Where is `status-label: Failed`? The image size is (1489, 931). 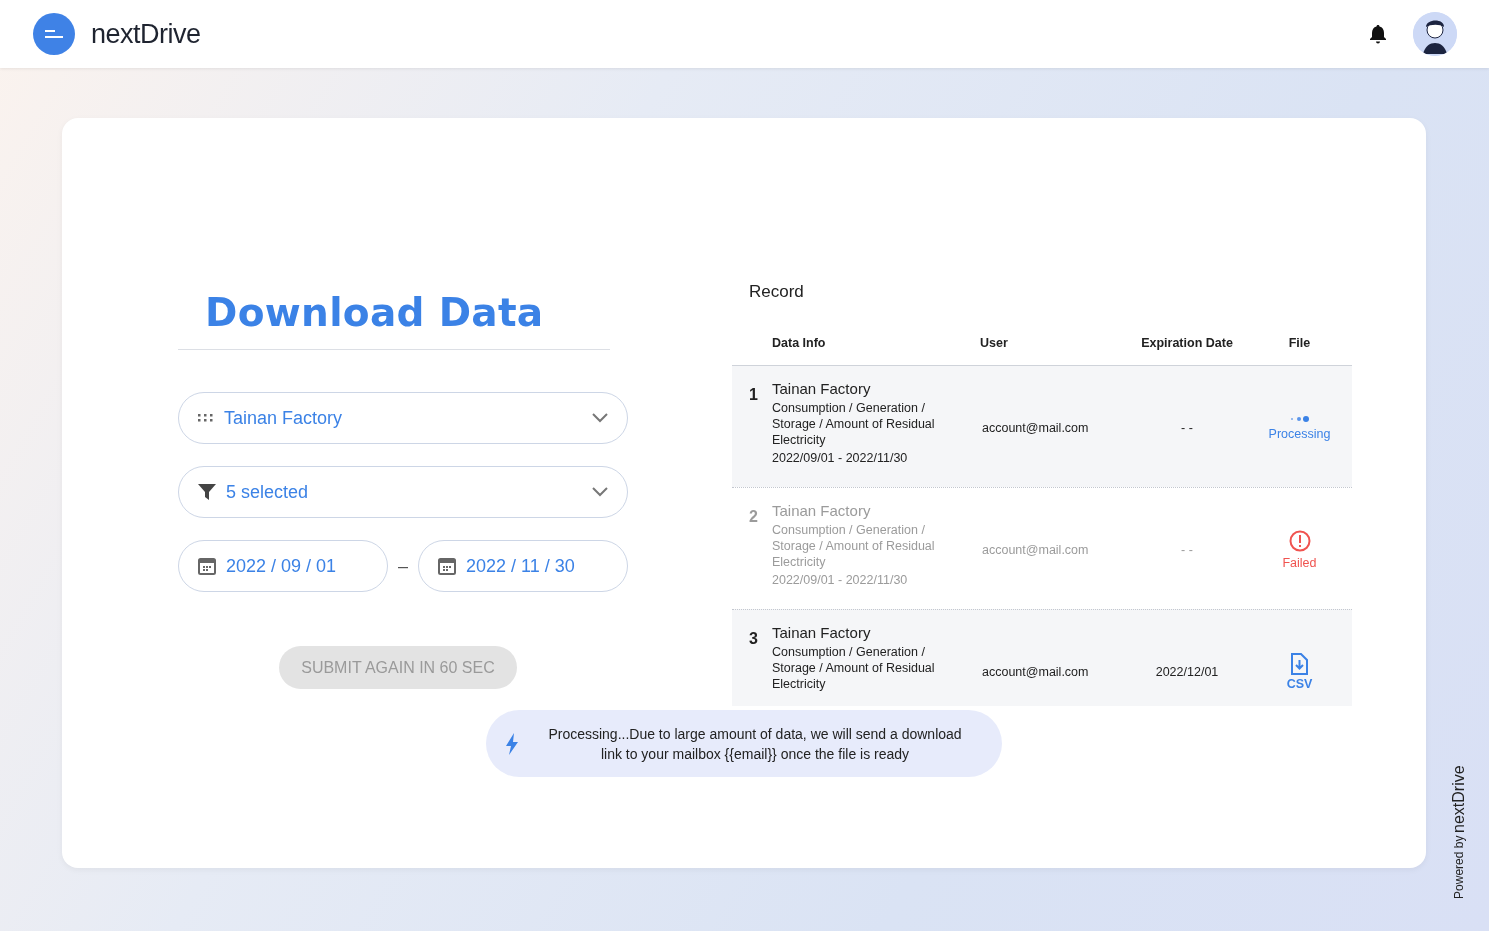 status-label: Failed is located at coordinates (1299, 562).